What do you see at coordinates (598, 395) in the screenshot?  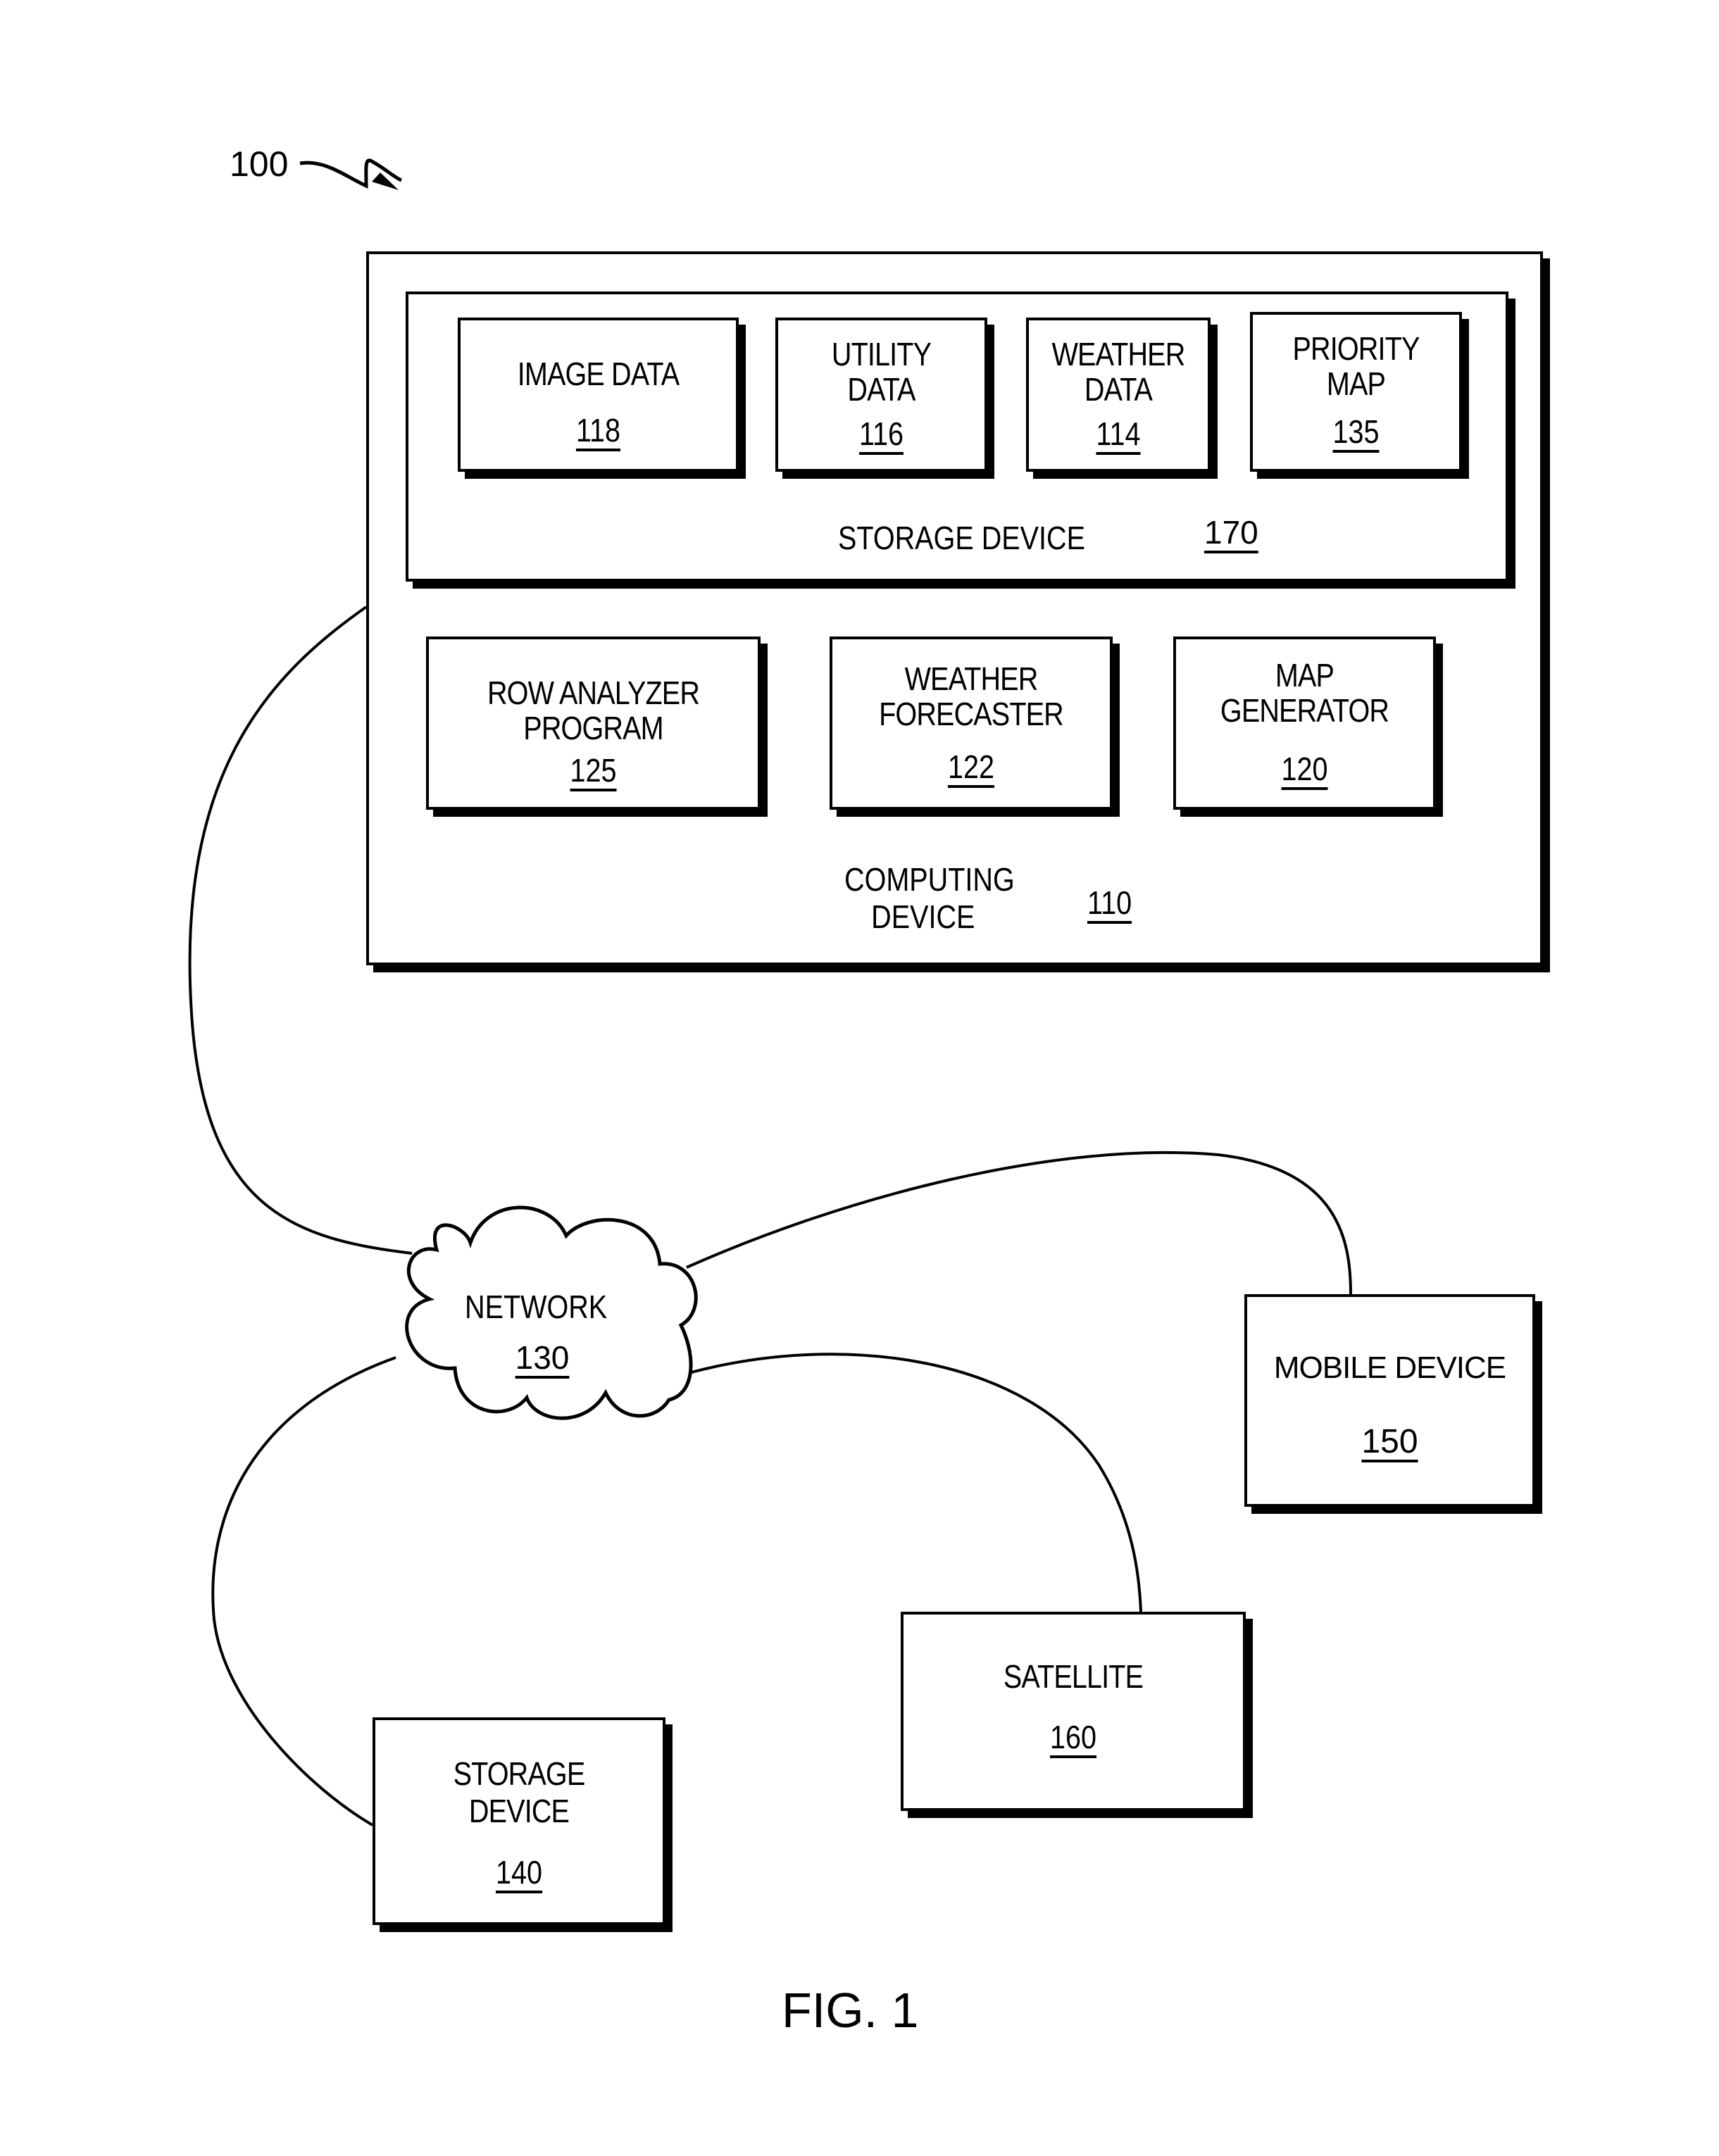 I see `image-data-box: IMAGE DATA 118` at bounding box center [598, 395].